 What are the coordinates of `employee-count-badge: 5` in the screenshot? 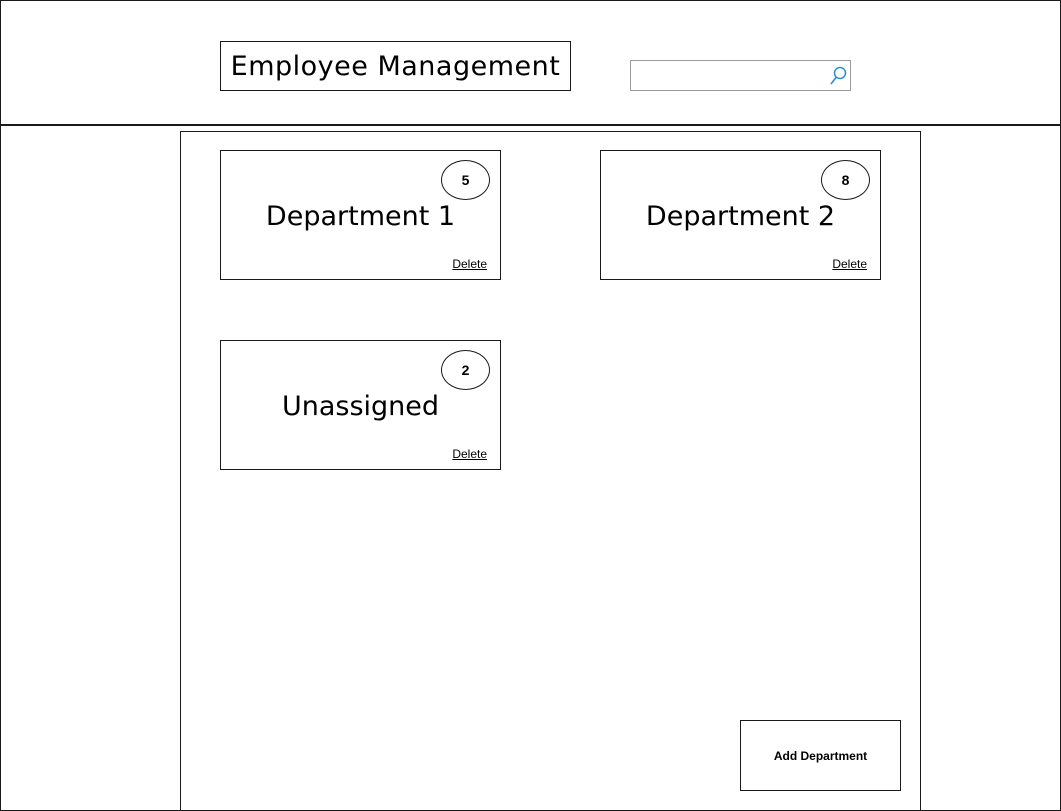 It's located at (465, 180).